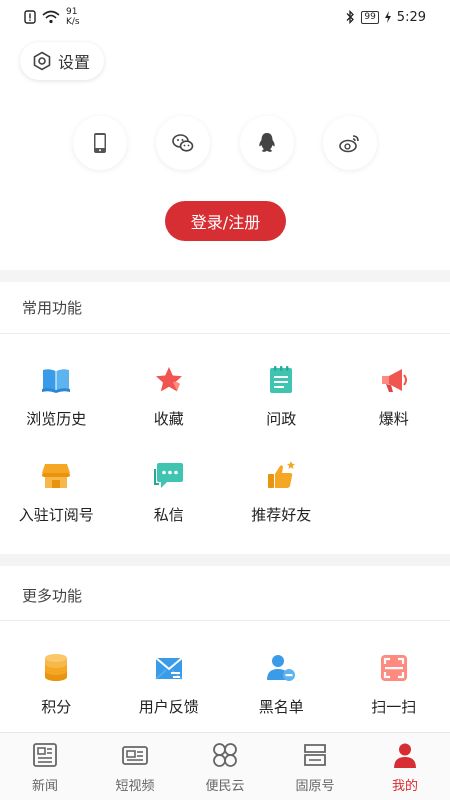 This screenshot has height=800, width=450. What do you see at coordinates (225, 17) in the screenshot?
I see `status-bar: 91 K/s 99 5:29` at bounding box center [225, 17].